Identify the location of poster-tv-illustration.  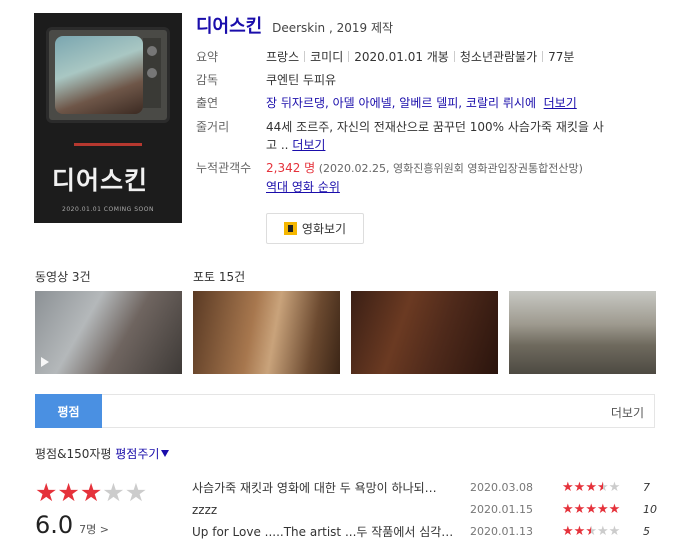
(108, 75).